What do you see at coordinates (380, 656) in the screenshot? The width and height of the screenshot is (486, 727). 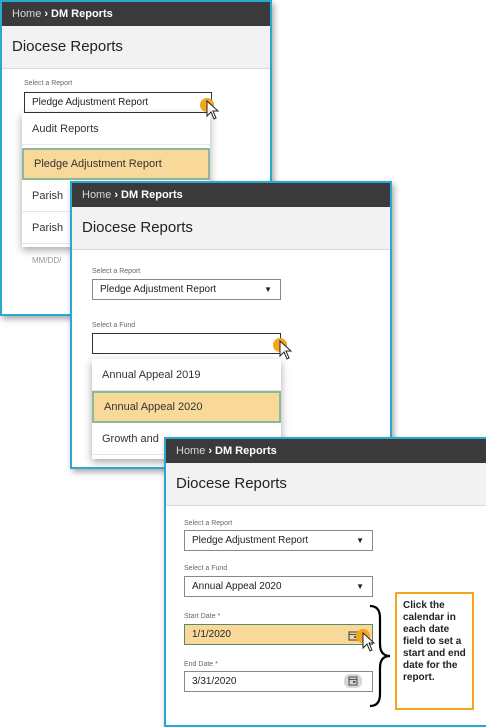 I see `brace-icon` at bounding box center [380, 656].